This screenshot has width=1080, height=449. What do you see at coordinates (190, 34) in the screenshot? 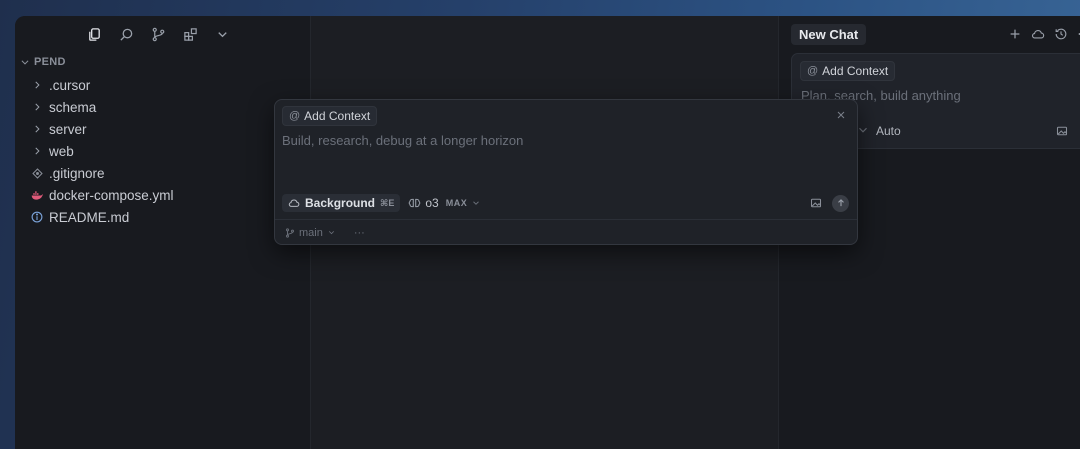
I see `extensions-icon` at bounding box center [190, 34].